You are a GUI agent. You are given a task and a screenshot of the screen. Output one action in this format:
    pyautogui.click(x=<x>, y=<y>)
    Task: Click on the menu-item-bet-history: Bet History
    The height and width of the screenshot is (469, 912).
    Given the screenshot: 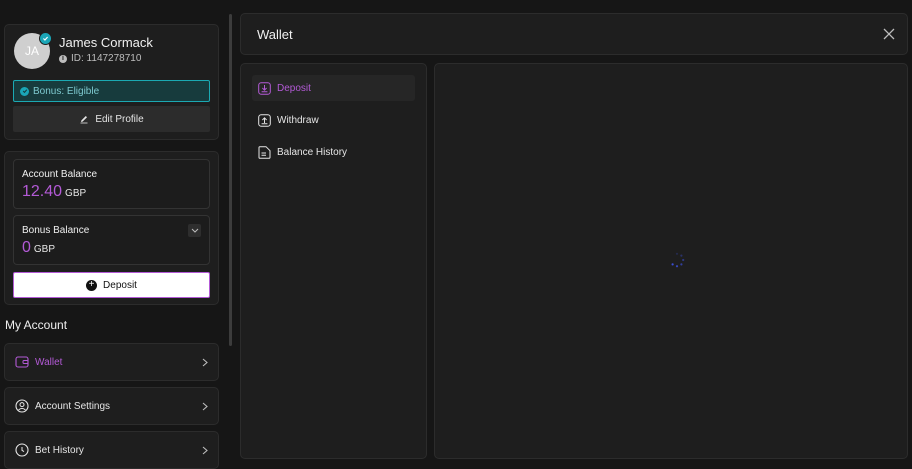 What is the action you would take?
    pyautogui.click(x=111, y=450)
    